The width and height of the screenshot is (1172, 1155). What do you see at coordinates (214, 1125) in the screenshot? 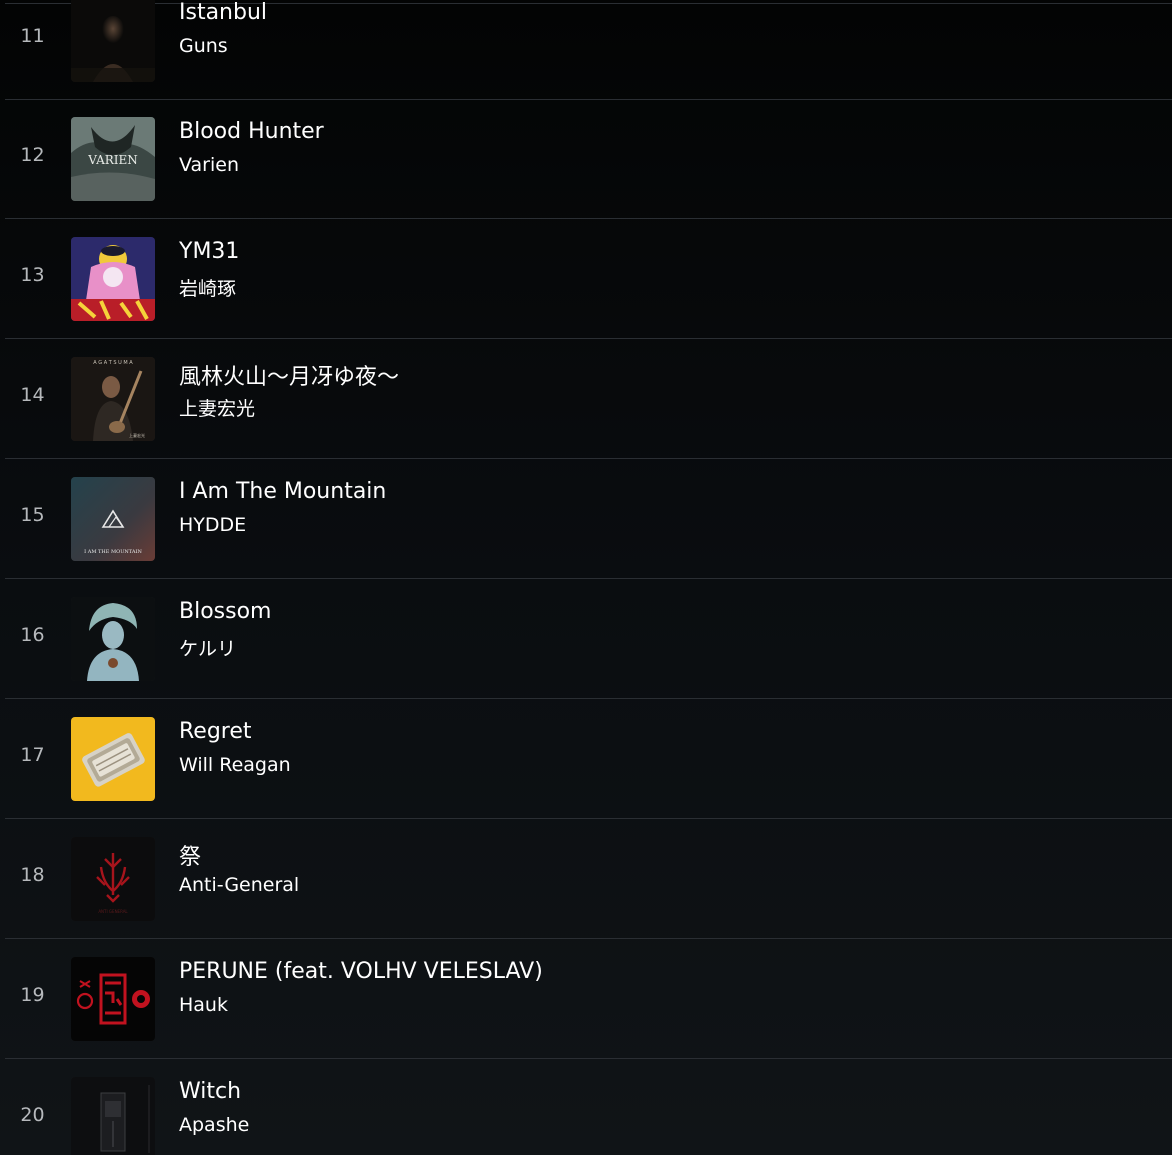
I see `track-artist: Apashe` at bounding box center [214, 1125].